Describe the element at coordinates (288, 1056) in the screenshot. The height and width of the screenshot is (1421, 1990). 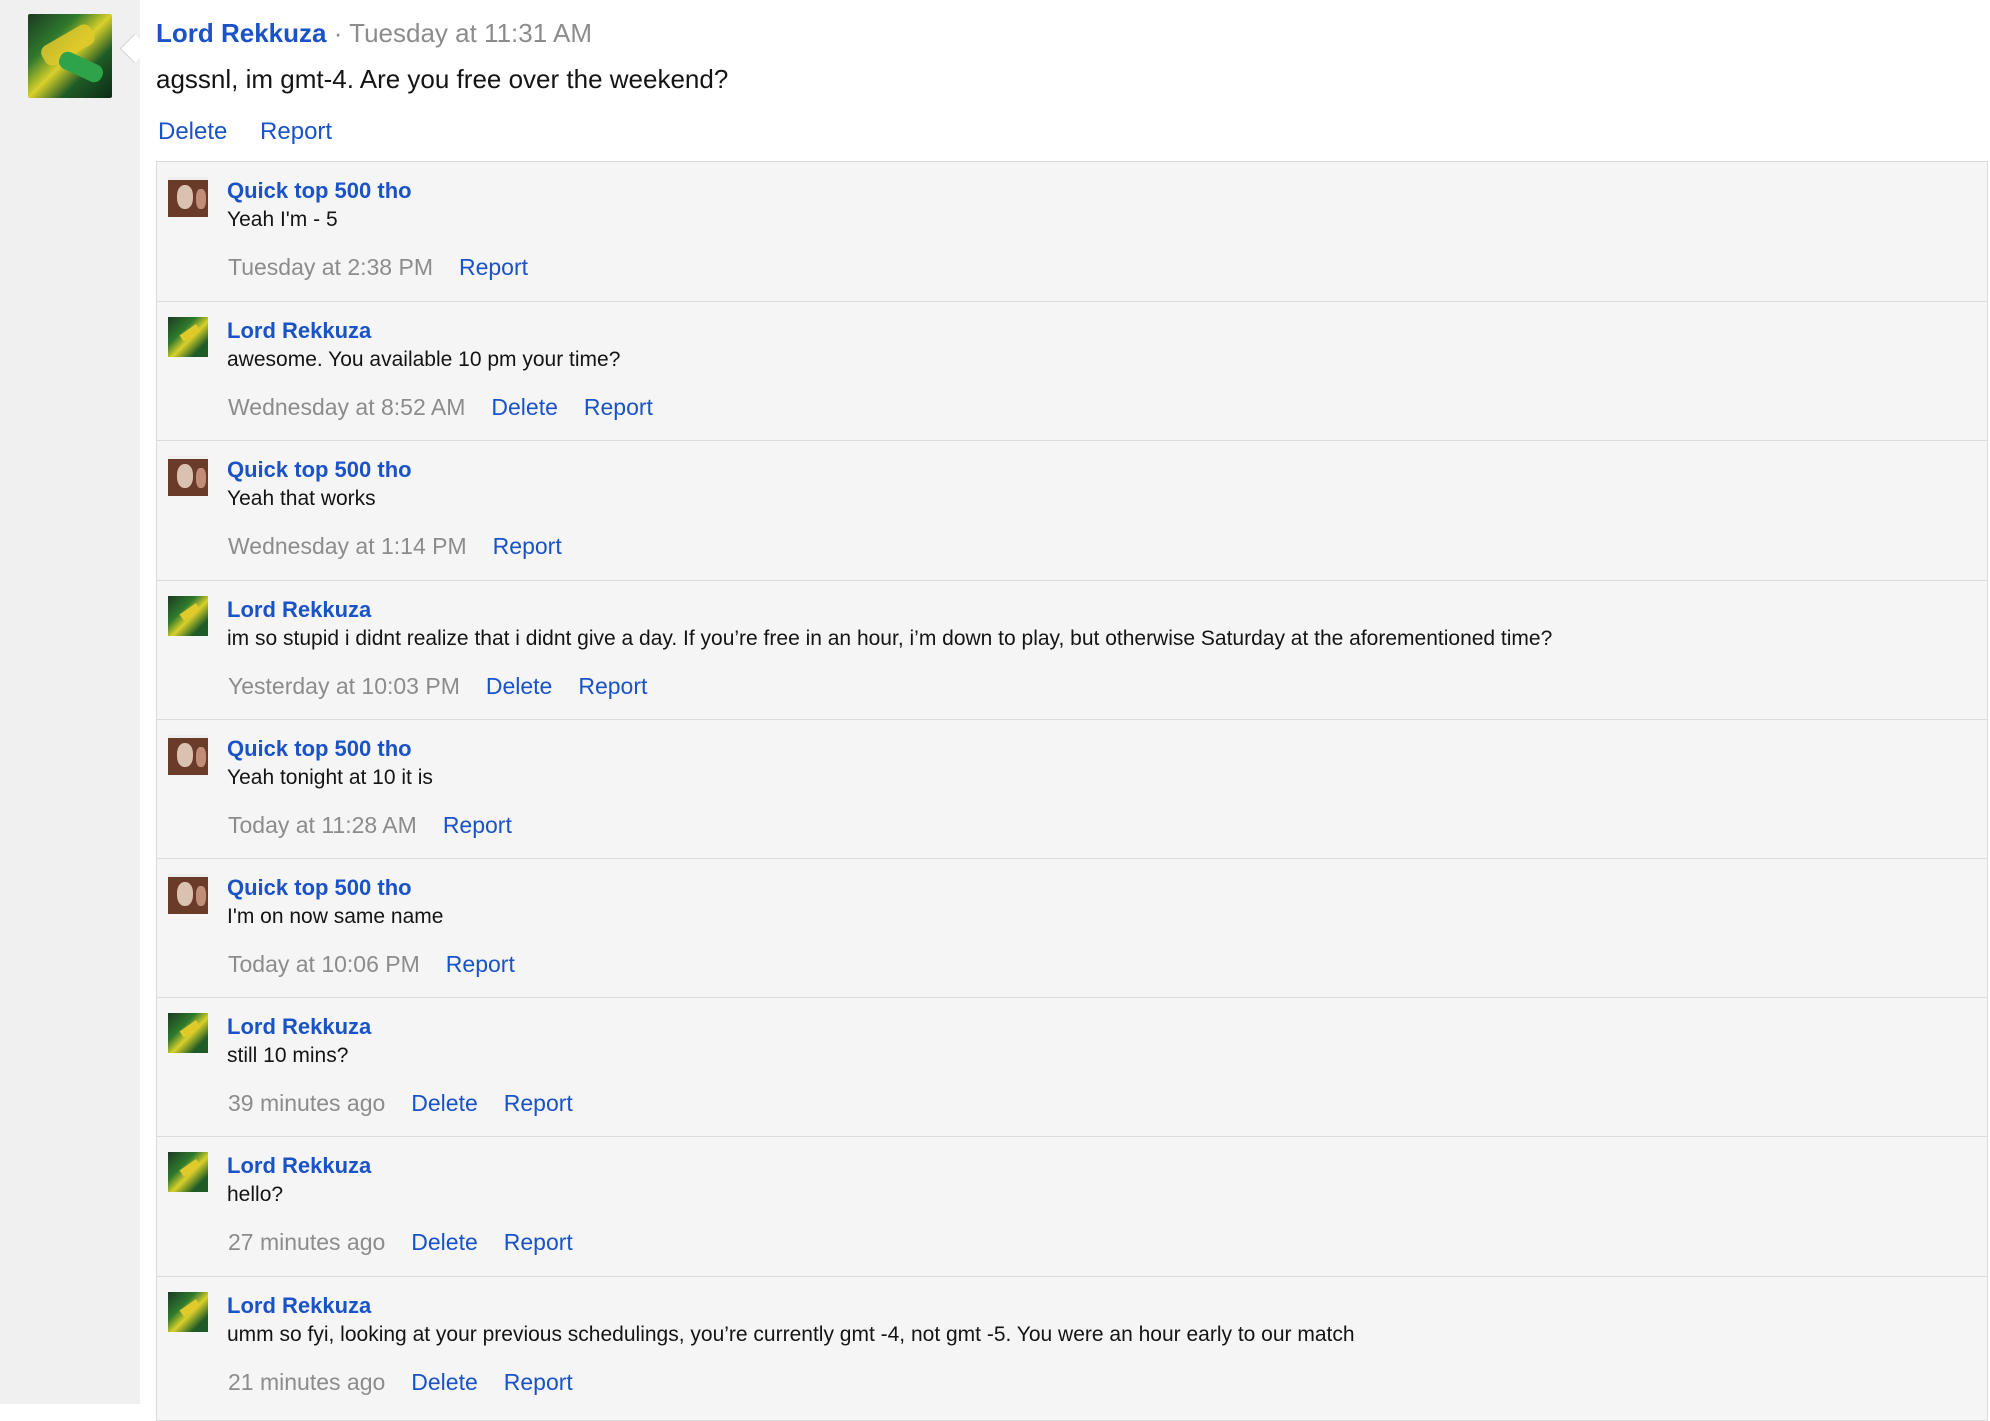
I see `comment-text: still 10 mins?` at that location.